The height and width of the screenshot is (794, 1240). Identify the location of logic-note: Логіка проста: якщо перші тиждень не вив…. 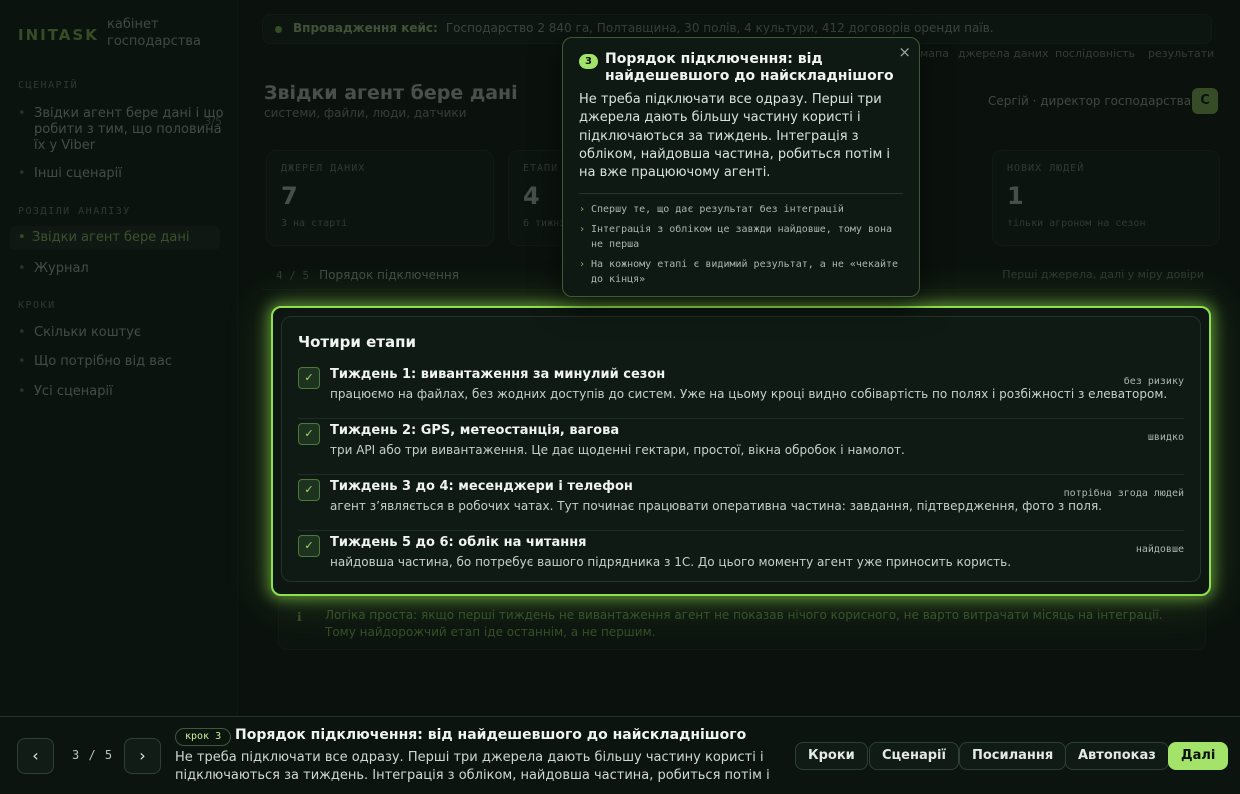
(742, 624).